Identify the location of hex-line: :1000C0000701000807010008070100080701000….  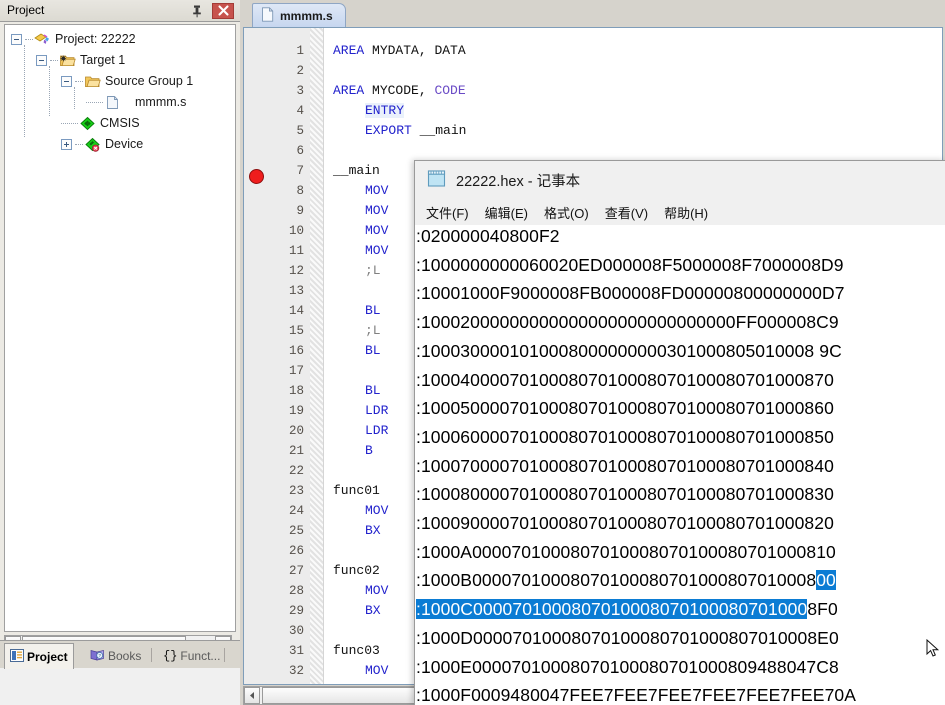
(627, 609).